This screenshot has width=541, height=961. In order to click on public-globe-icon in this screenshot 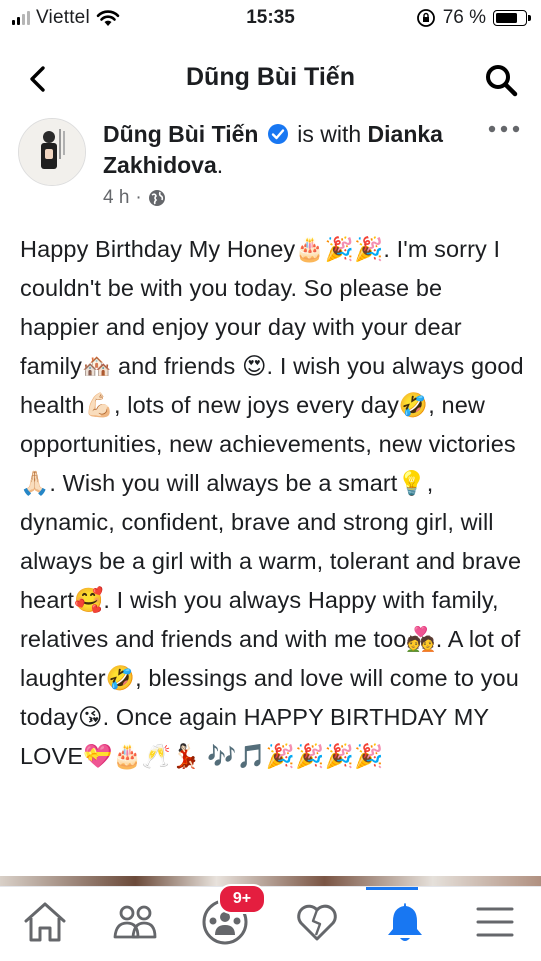, I will do `click(156, 198)`.